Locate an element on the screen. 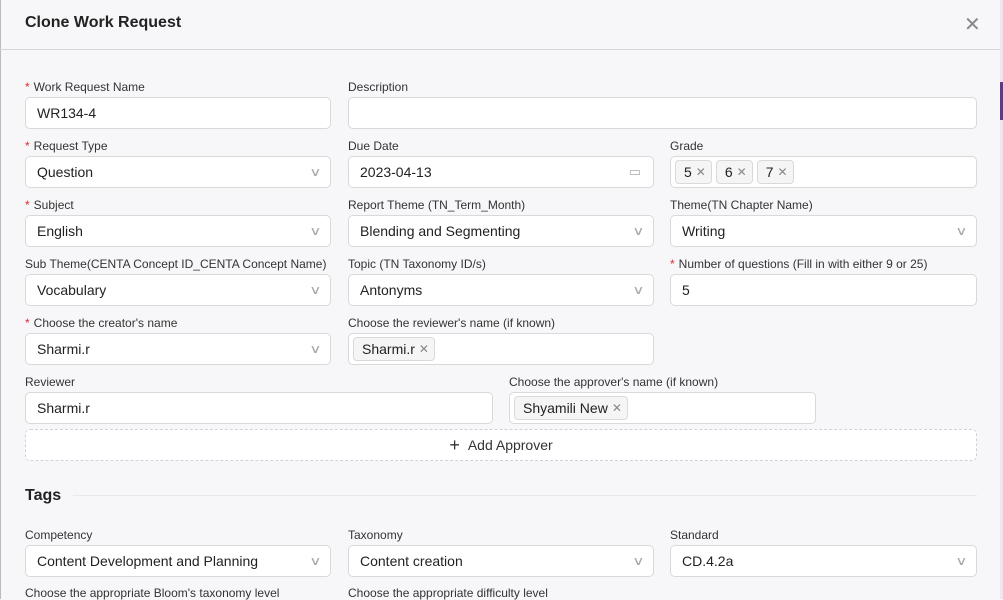 This screenshot has width=1003, height=600. field-label: Topic (TN Taxonomy ID/s) is located at coordinates (417, 264).